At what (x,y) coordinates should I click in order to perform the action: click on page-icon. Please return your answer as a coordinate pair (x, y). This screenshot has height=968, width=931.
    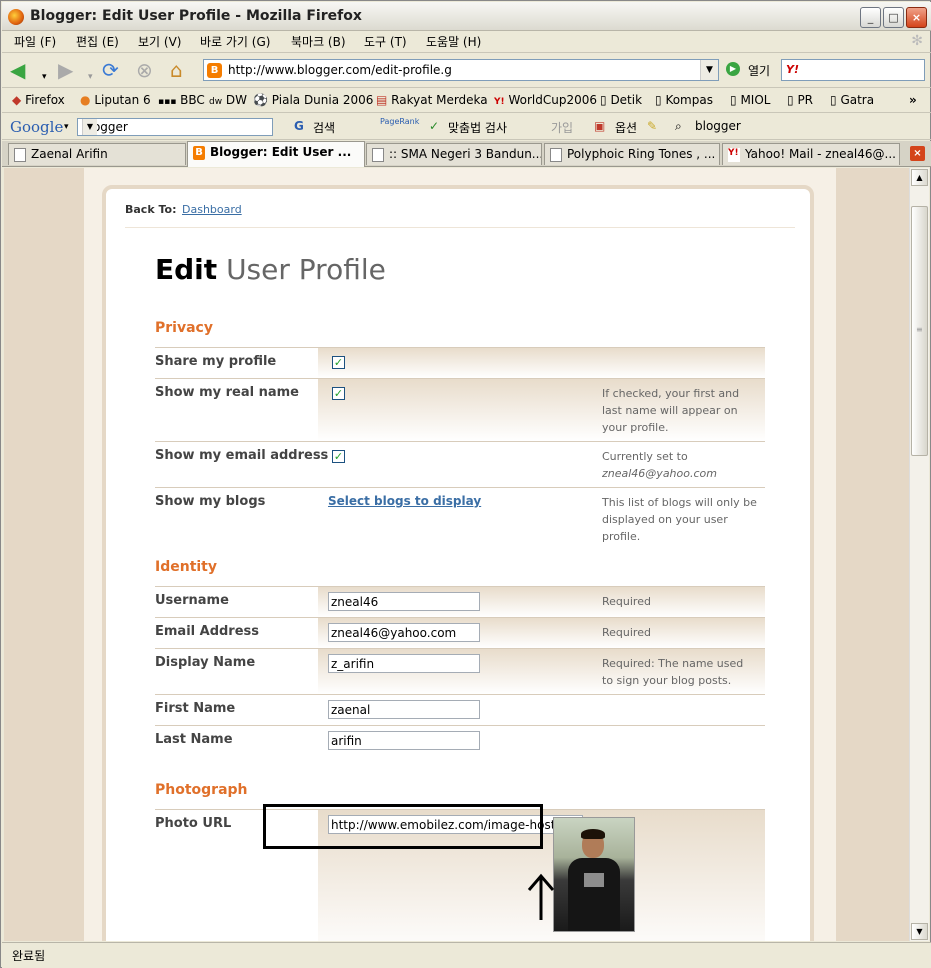
    Looking at the image, I should click on (556, 155).